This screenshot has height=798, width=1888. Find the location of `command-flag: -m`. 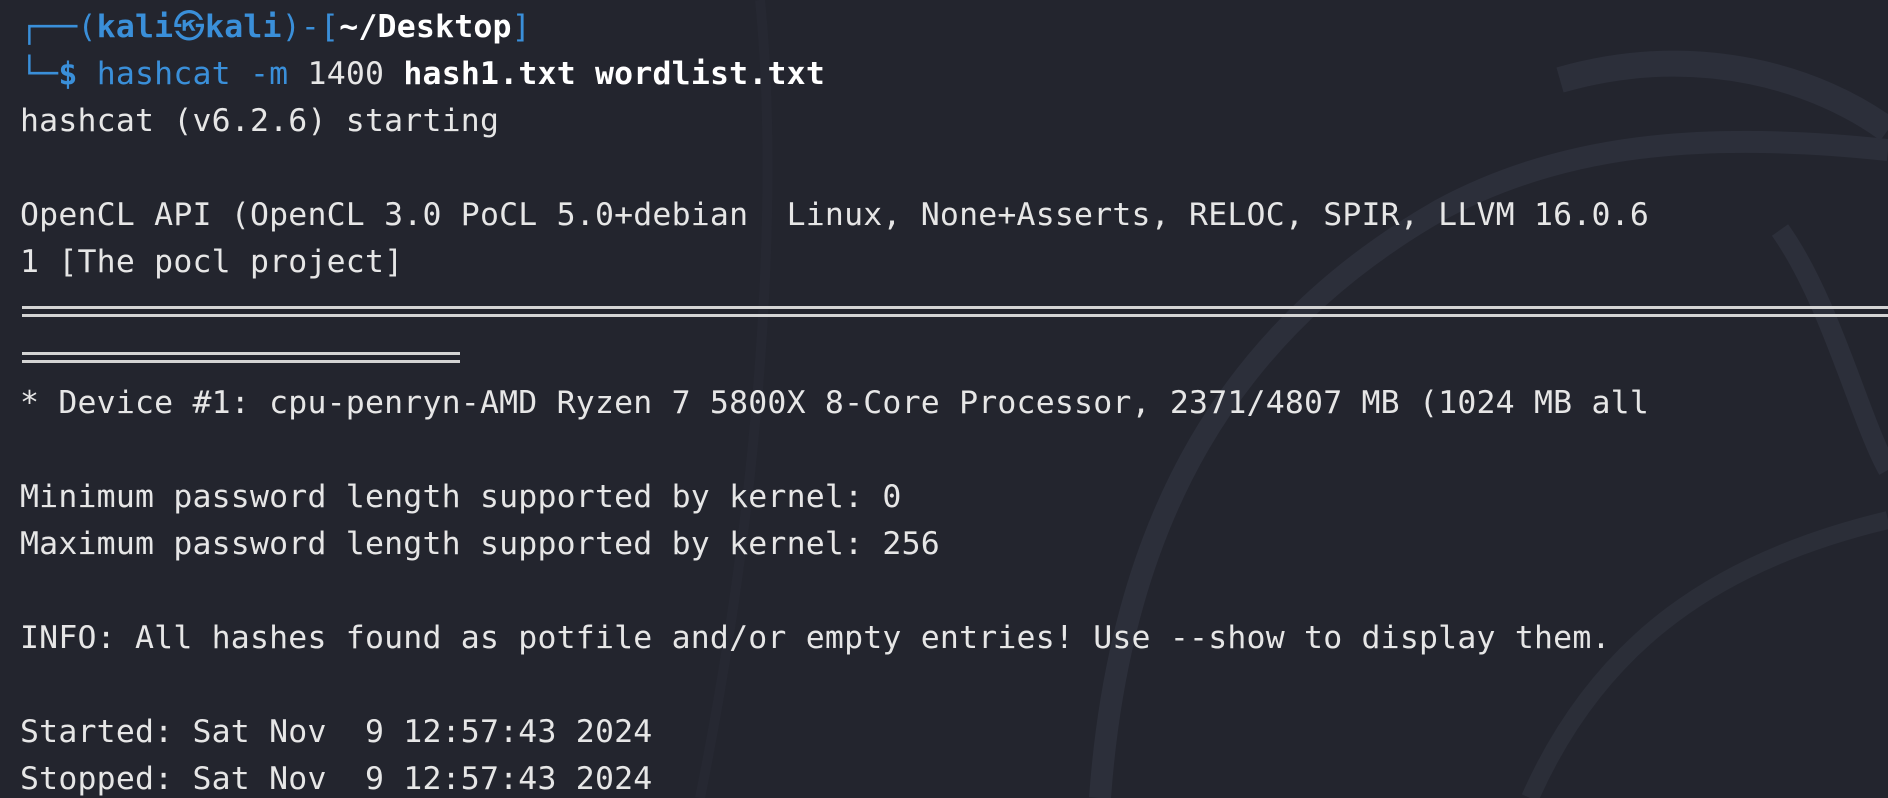

command-flag: -m is located at coordinates (269, 74).